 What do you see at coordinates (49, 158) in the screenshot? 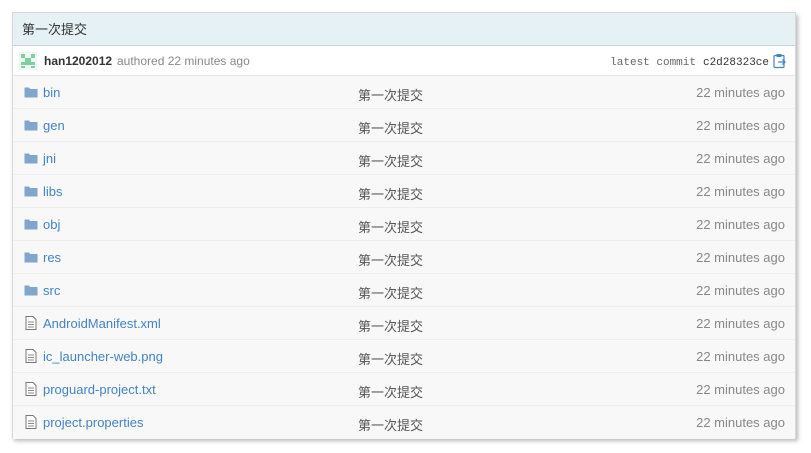
I see `file-name-link: jni` at bounding box center [49, 158].